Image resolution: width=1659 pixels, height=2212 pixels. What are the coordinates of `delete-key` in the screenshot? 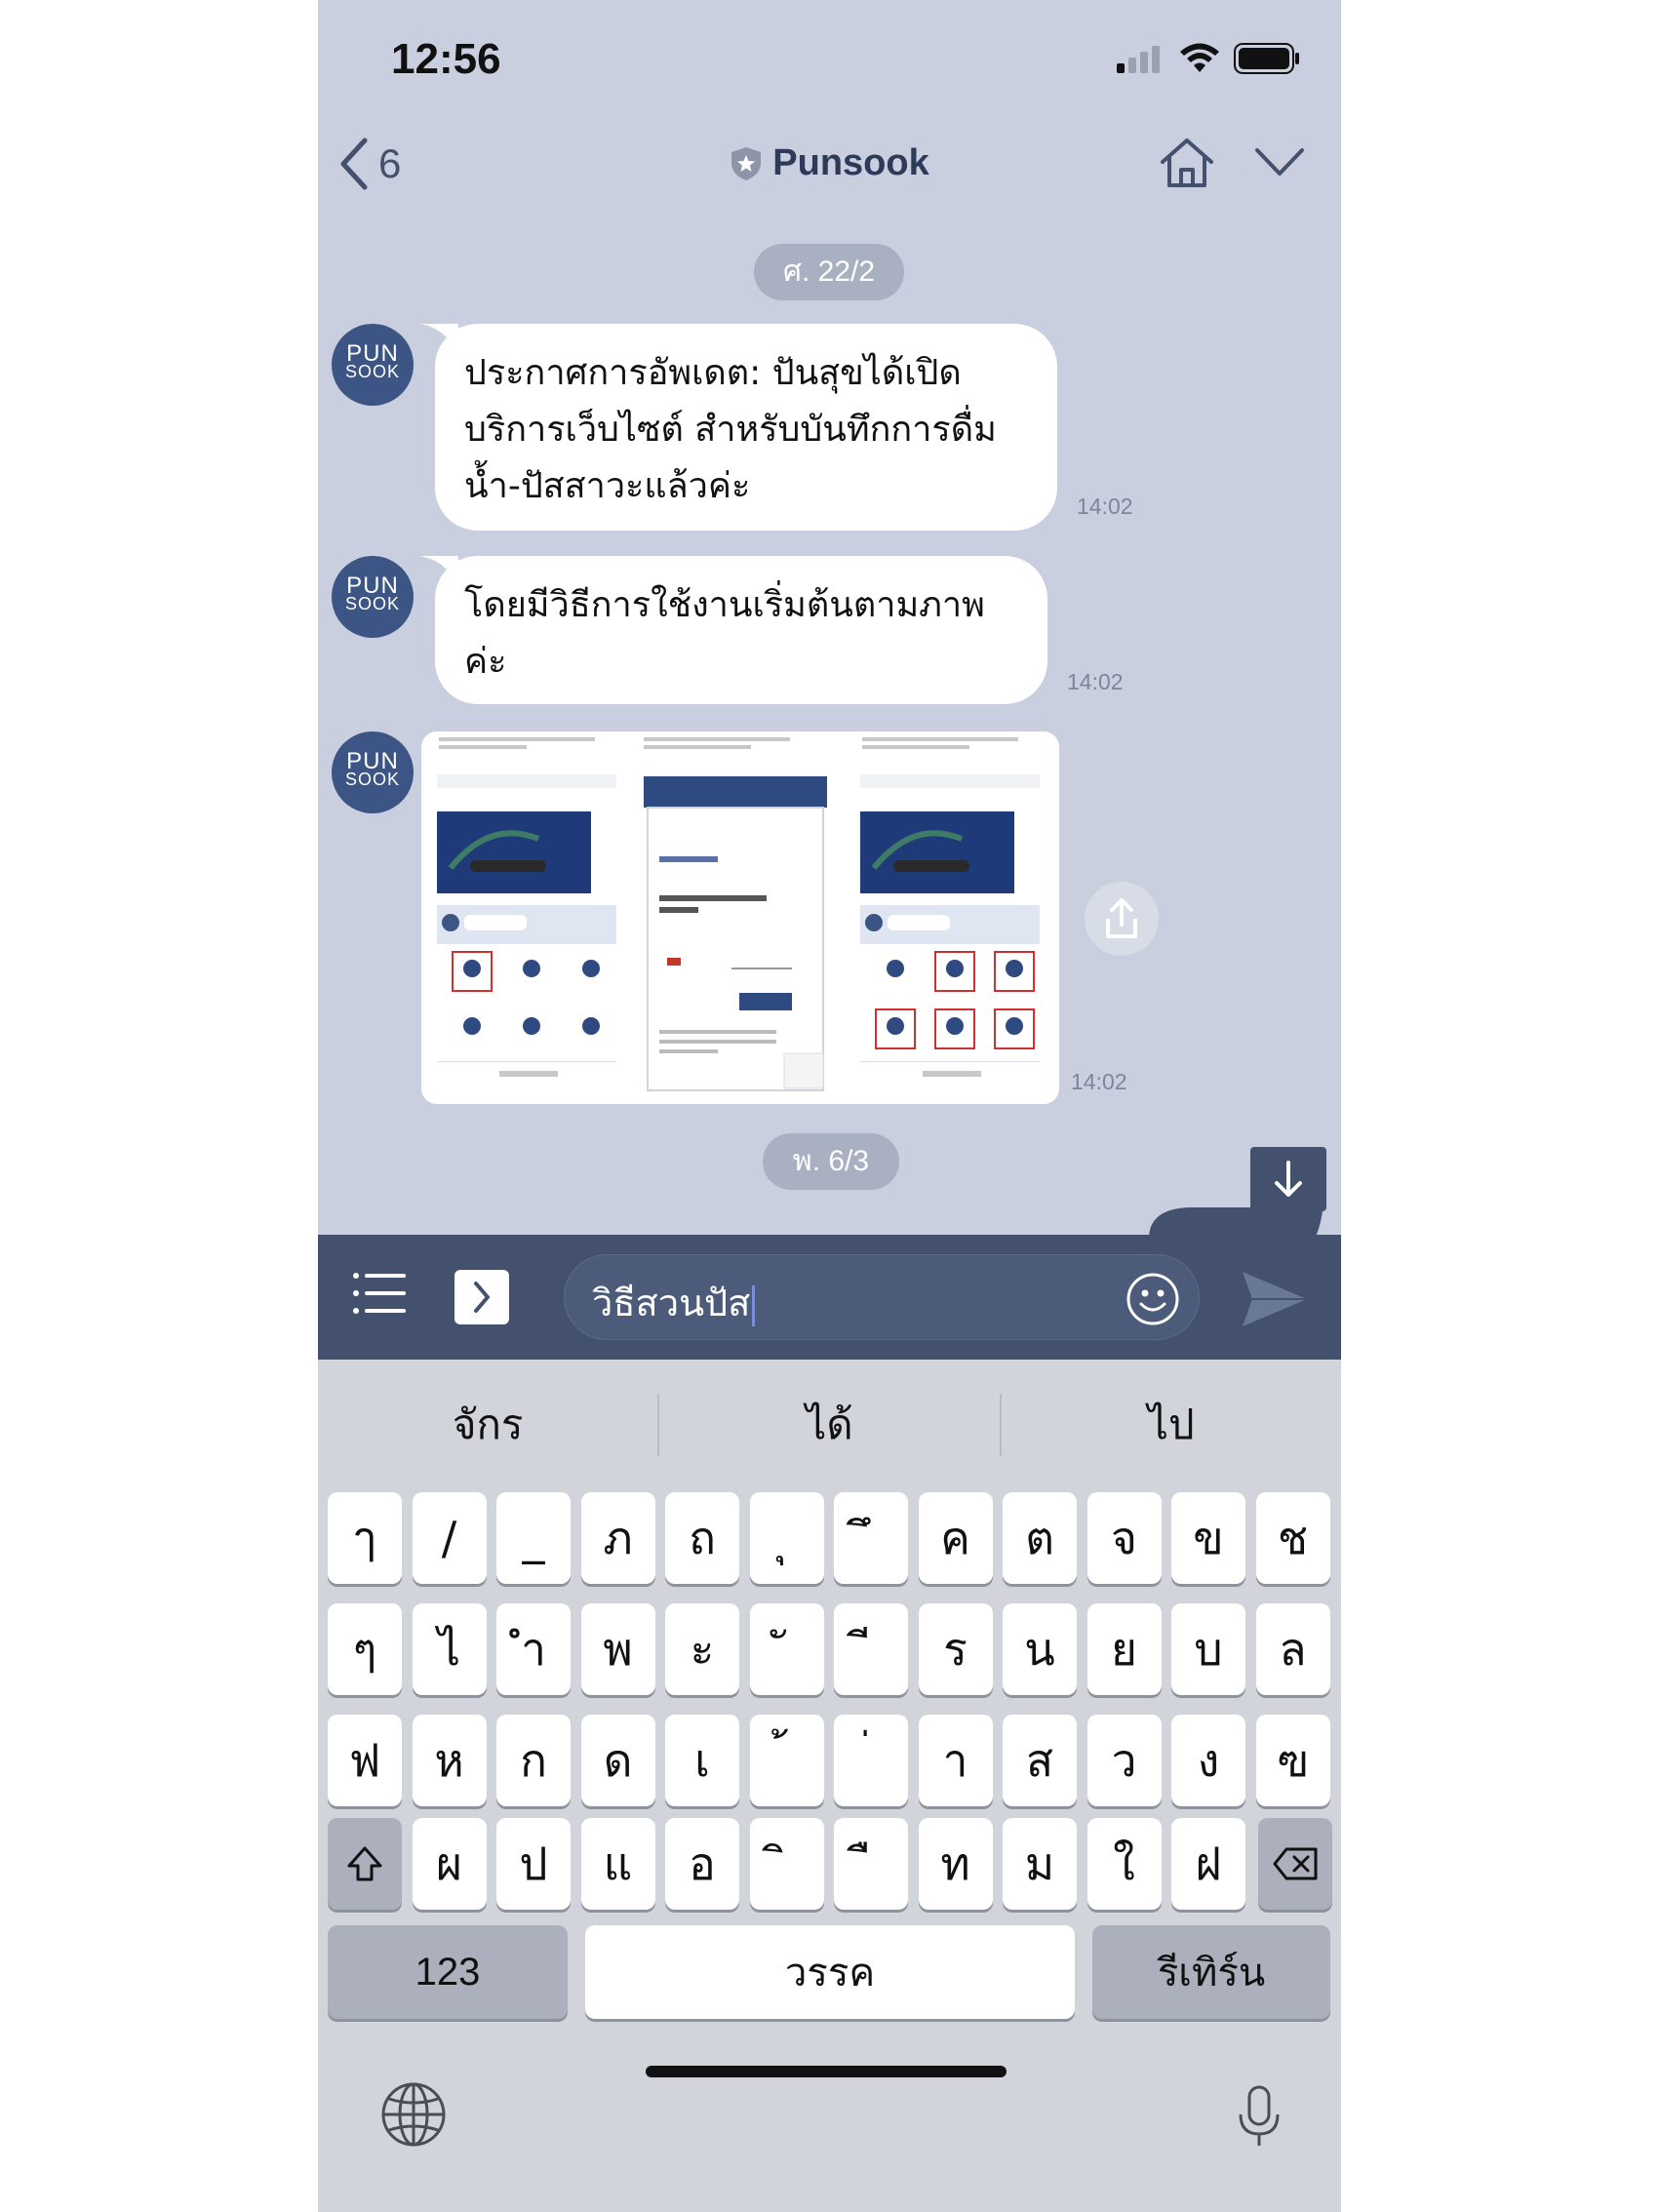 It's located at (1295, 1864).